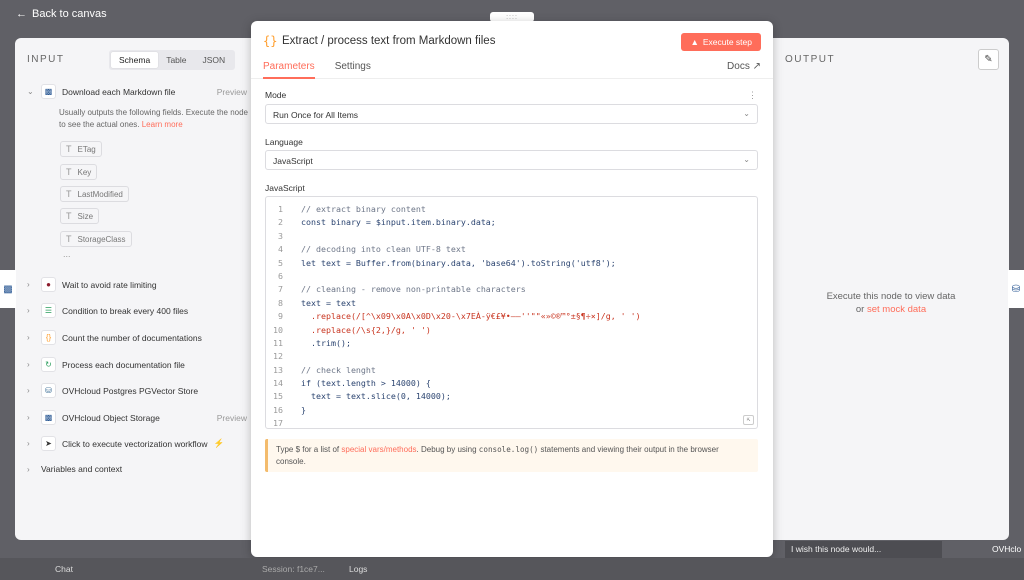 The image size is (1024, 580). Describe the element at coordinates (511, 330) in the screenshot. I see `code-line: 10 .replace(/\s{2,}/g, ' ')` at that location.